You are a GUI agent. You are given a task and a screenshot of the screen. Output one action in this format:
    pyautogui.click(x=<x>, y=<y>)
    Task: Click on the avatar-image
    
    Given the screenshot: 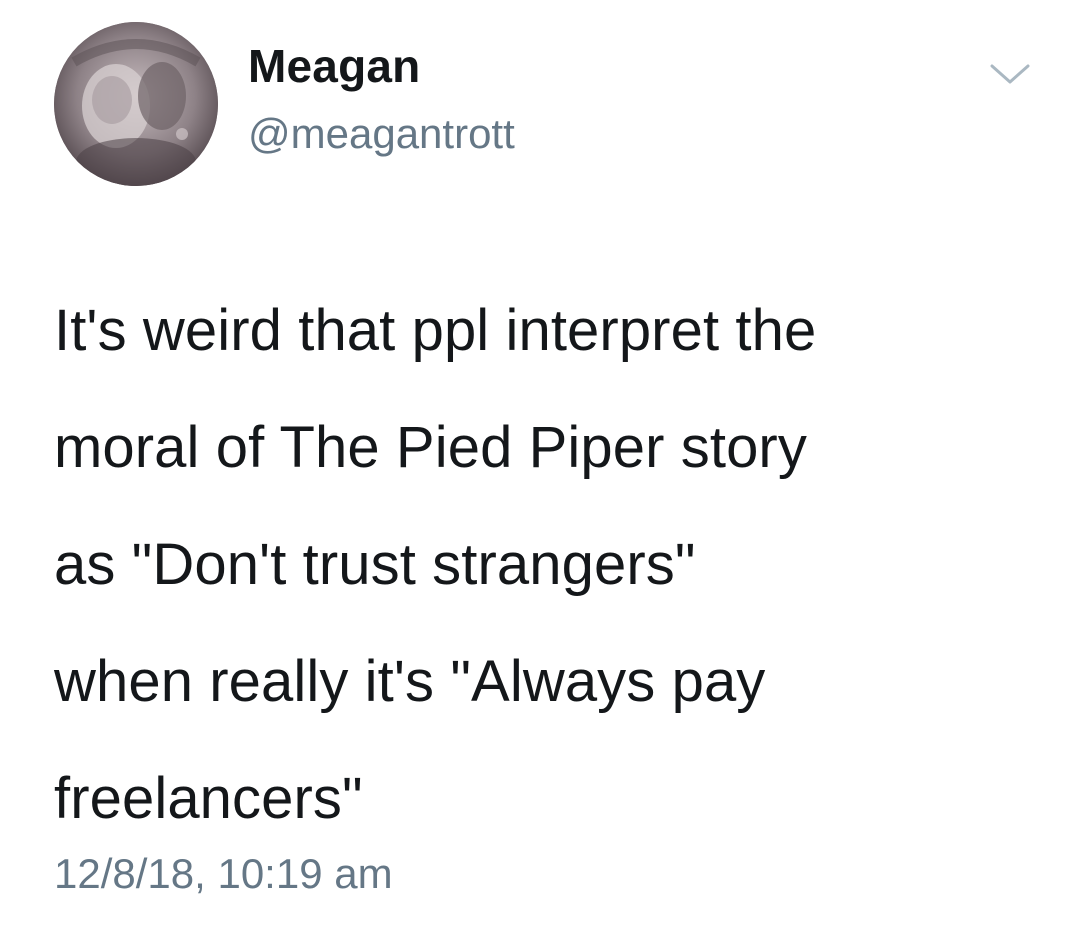 What is the action you would take?
    pyautogui.click(x=136, y=104)
    